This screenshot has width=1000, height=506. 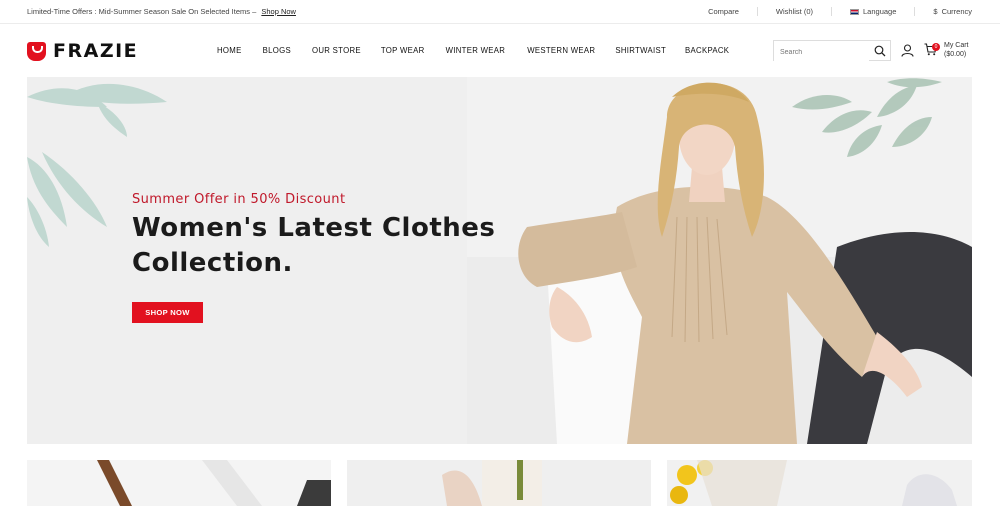 What do you see at coordinates (907, 50) in the screenshot?
I see `user-icon` at bounding box center [907, 50].